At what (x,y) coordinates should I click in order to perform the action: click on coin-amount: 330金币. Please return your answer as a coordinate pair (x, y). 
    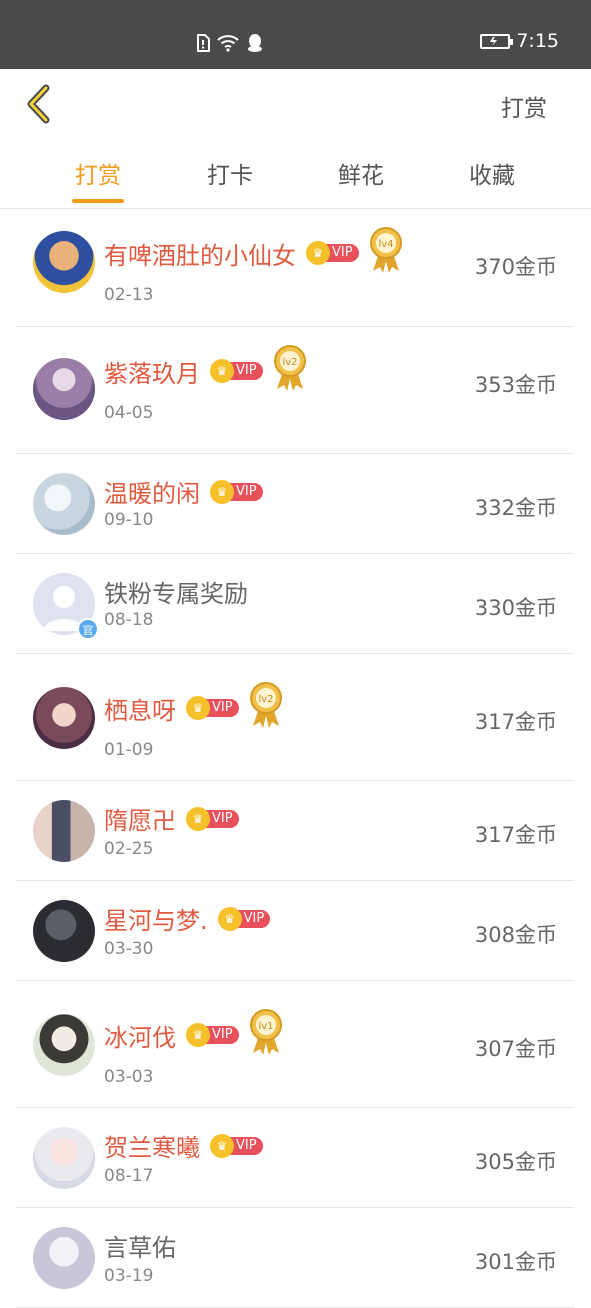
    Looking at the image, I should click on (515, 608).